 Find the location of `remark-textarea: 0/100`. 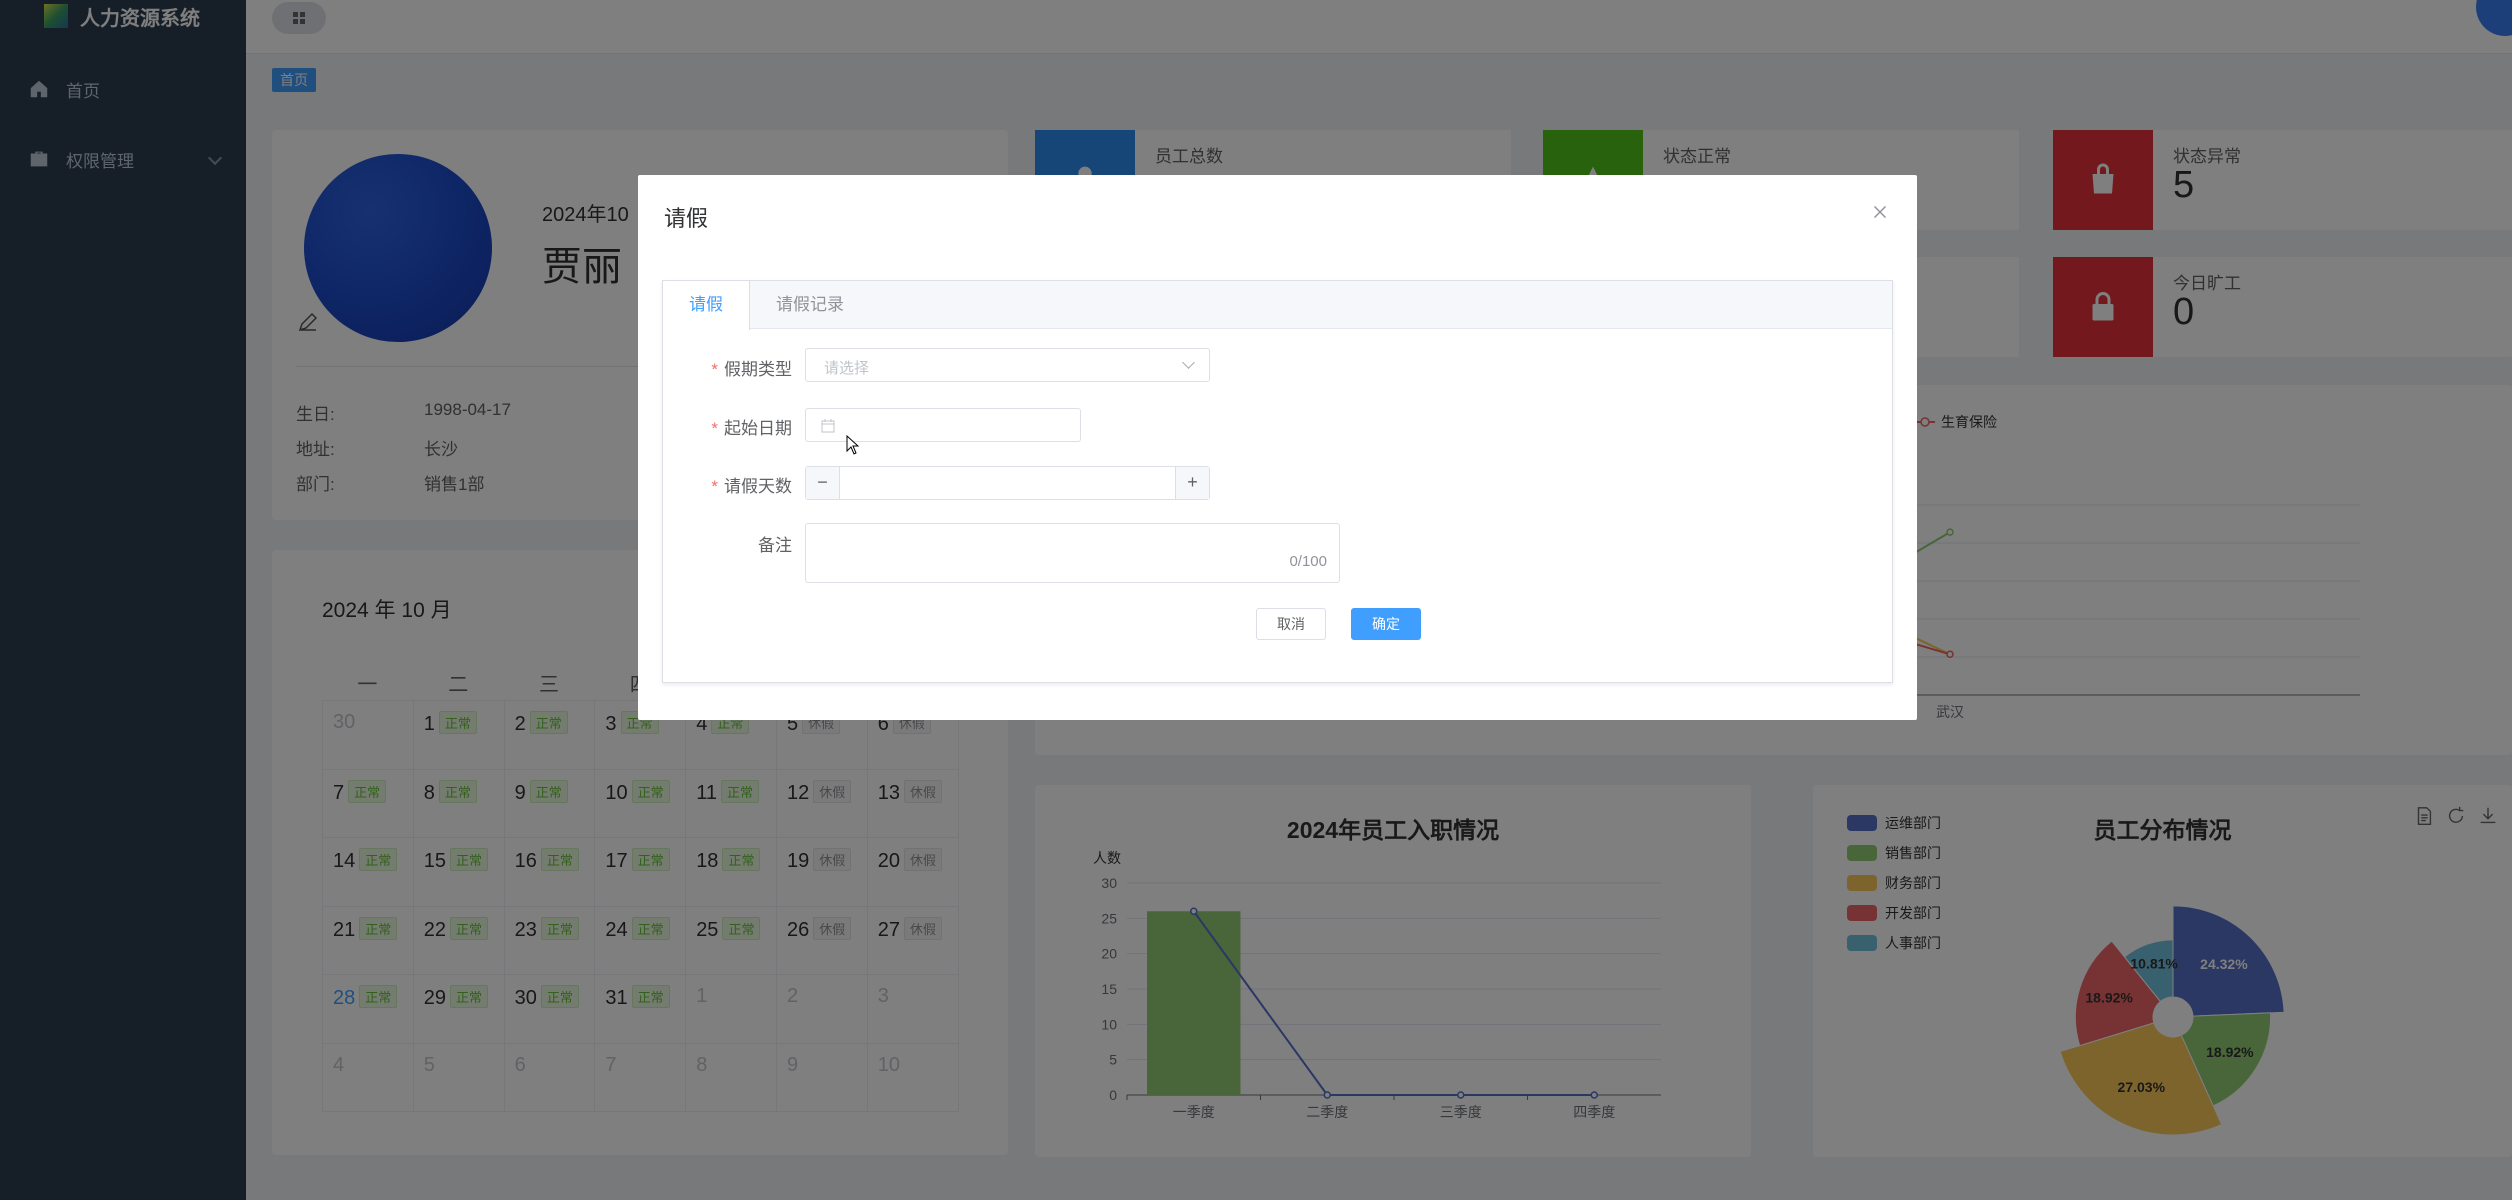

remark-textarea: 0/100 is located at coordinates (1072, 553).